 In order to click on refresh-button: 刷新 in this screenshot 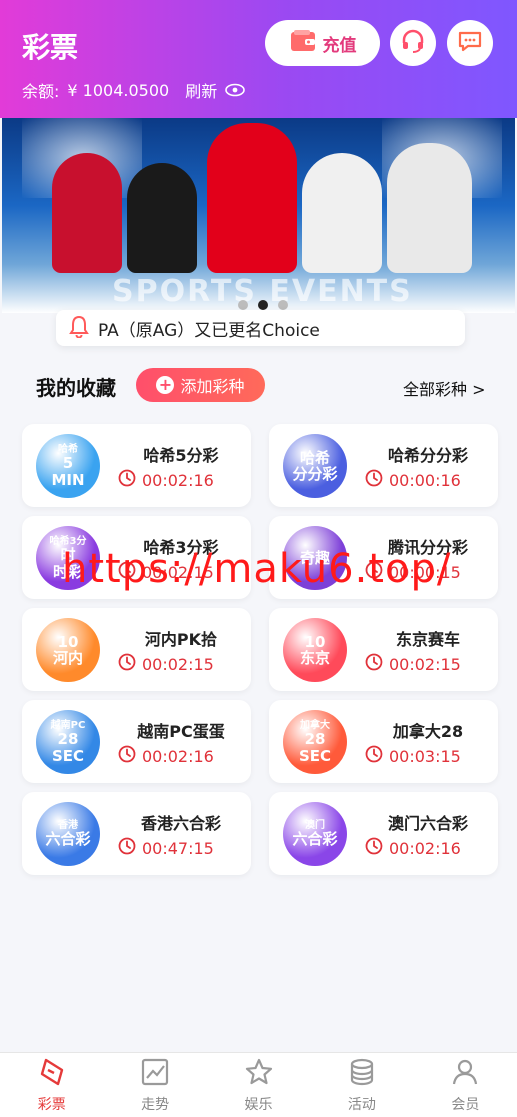, I will do `click(201, 90)`.